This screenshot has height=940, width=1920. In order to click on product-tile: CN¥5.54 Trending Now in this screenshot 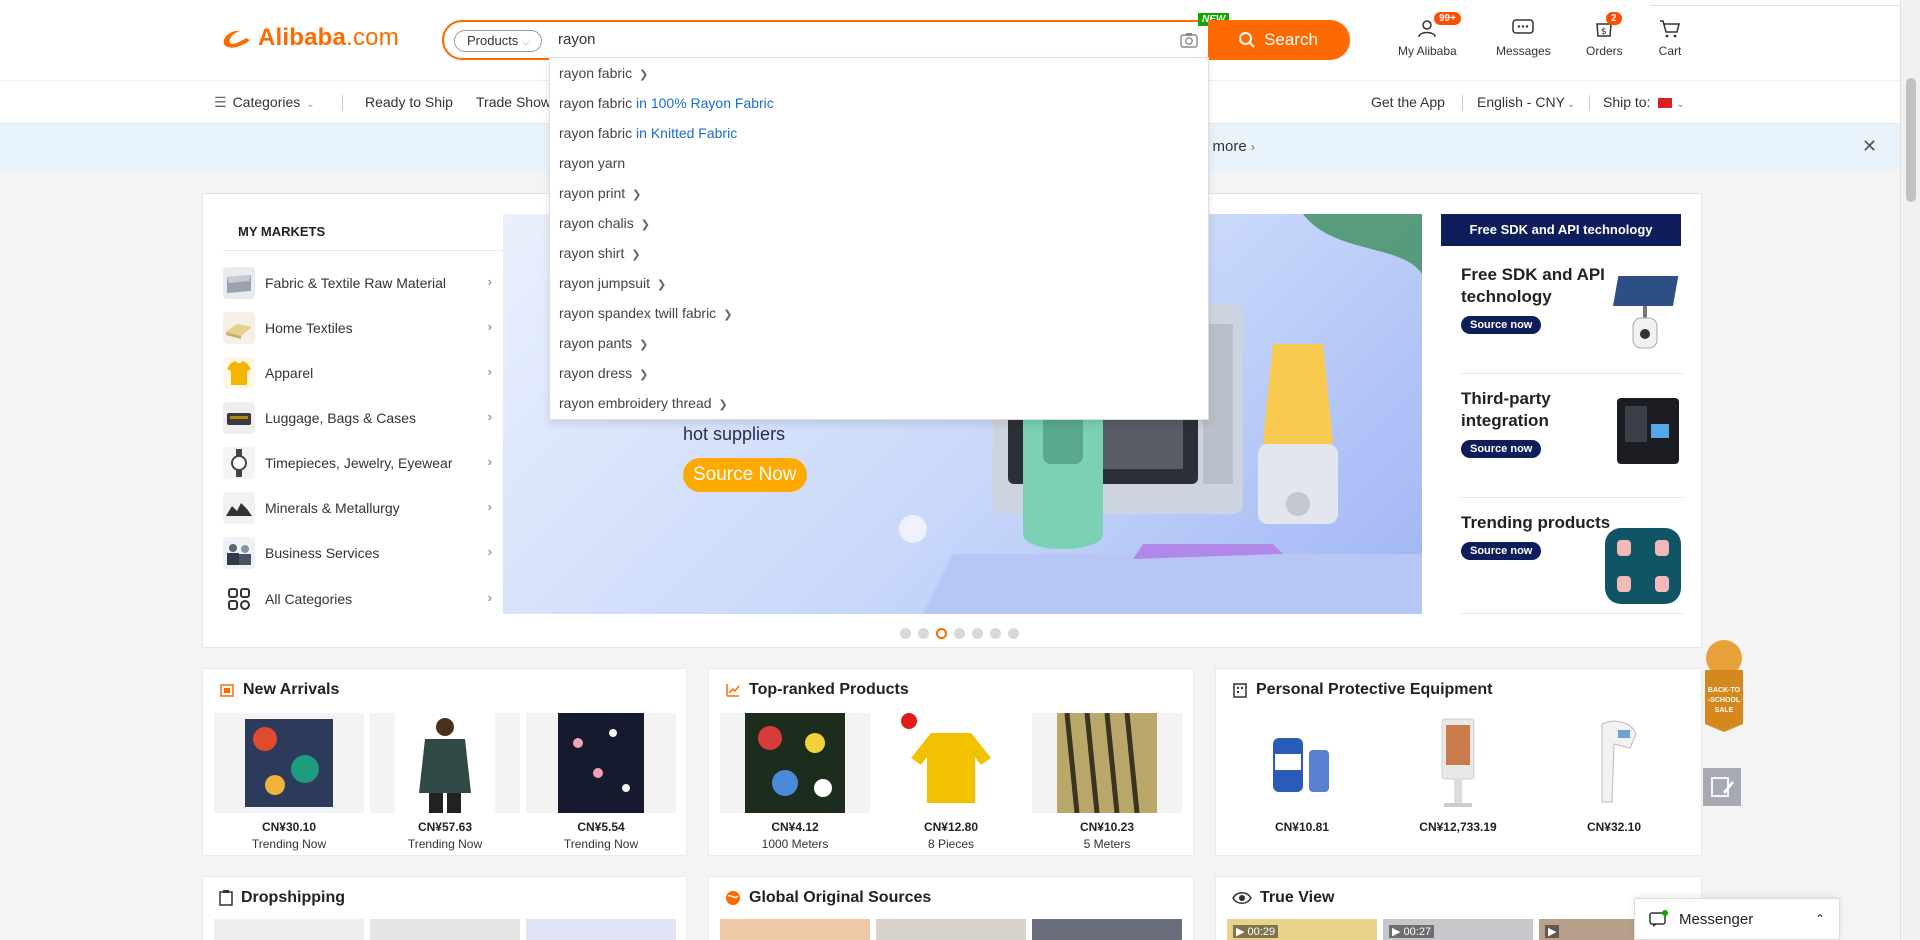, I will do `click(601, 782)`.